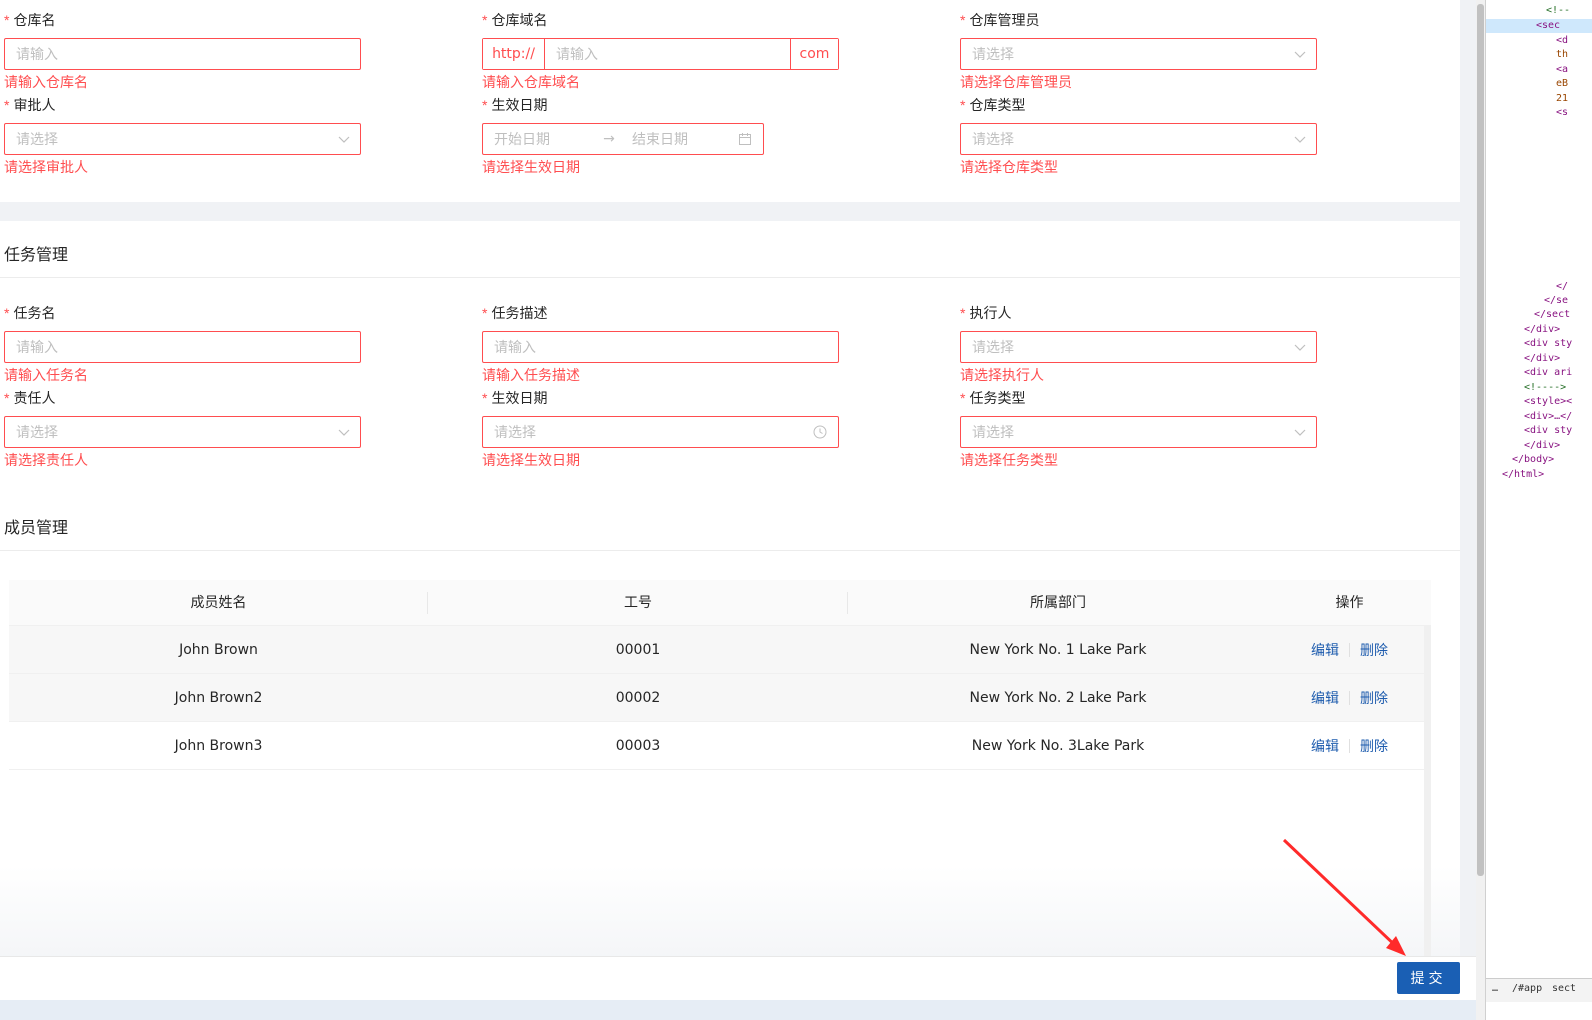  What do you see at coordinates (46, 376) in the screenshot?
I see `error-message: 请输入任务名` at bounding box center [46, 376].